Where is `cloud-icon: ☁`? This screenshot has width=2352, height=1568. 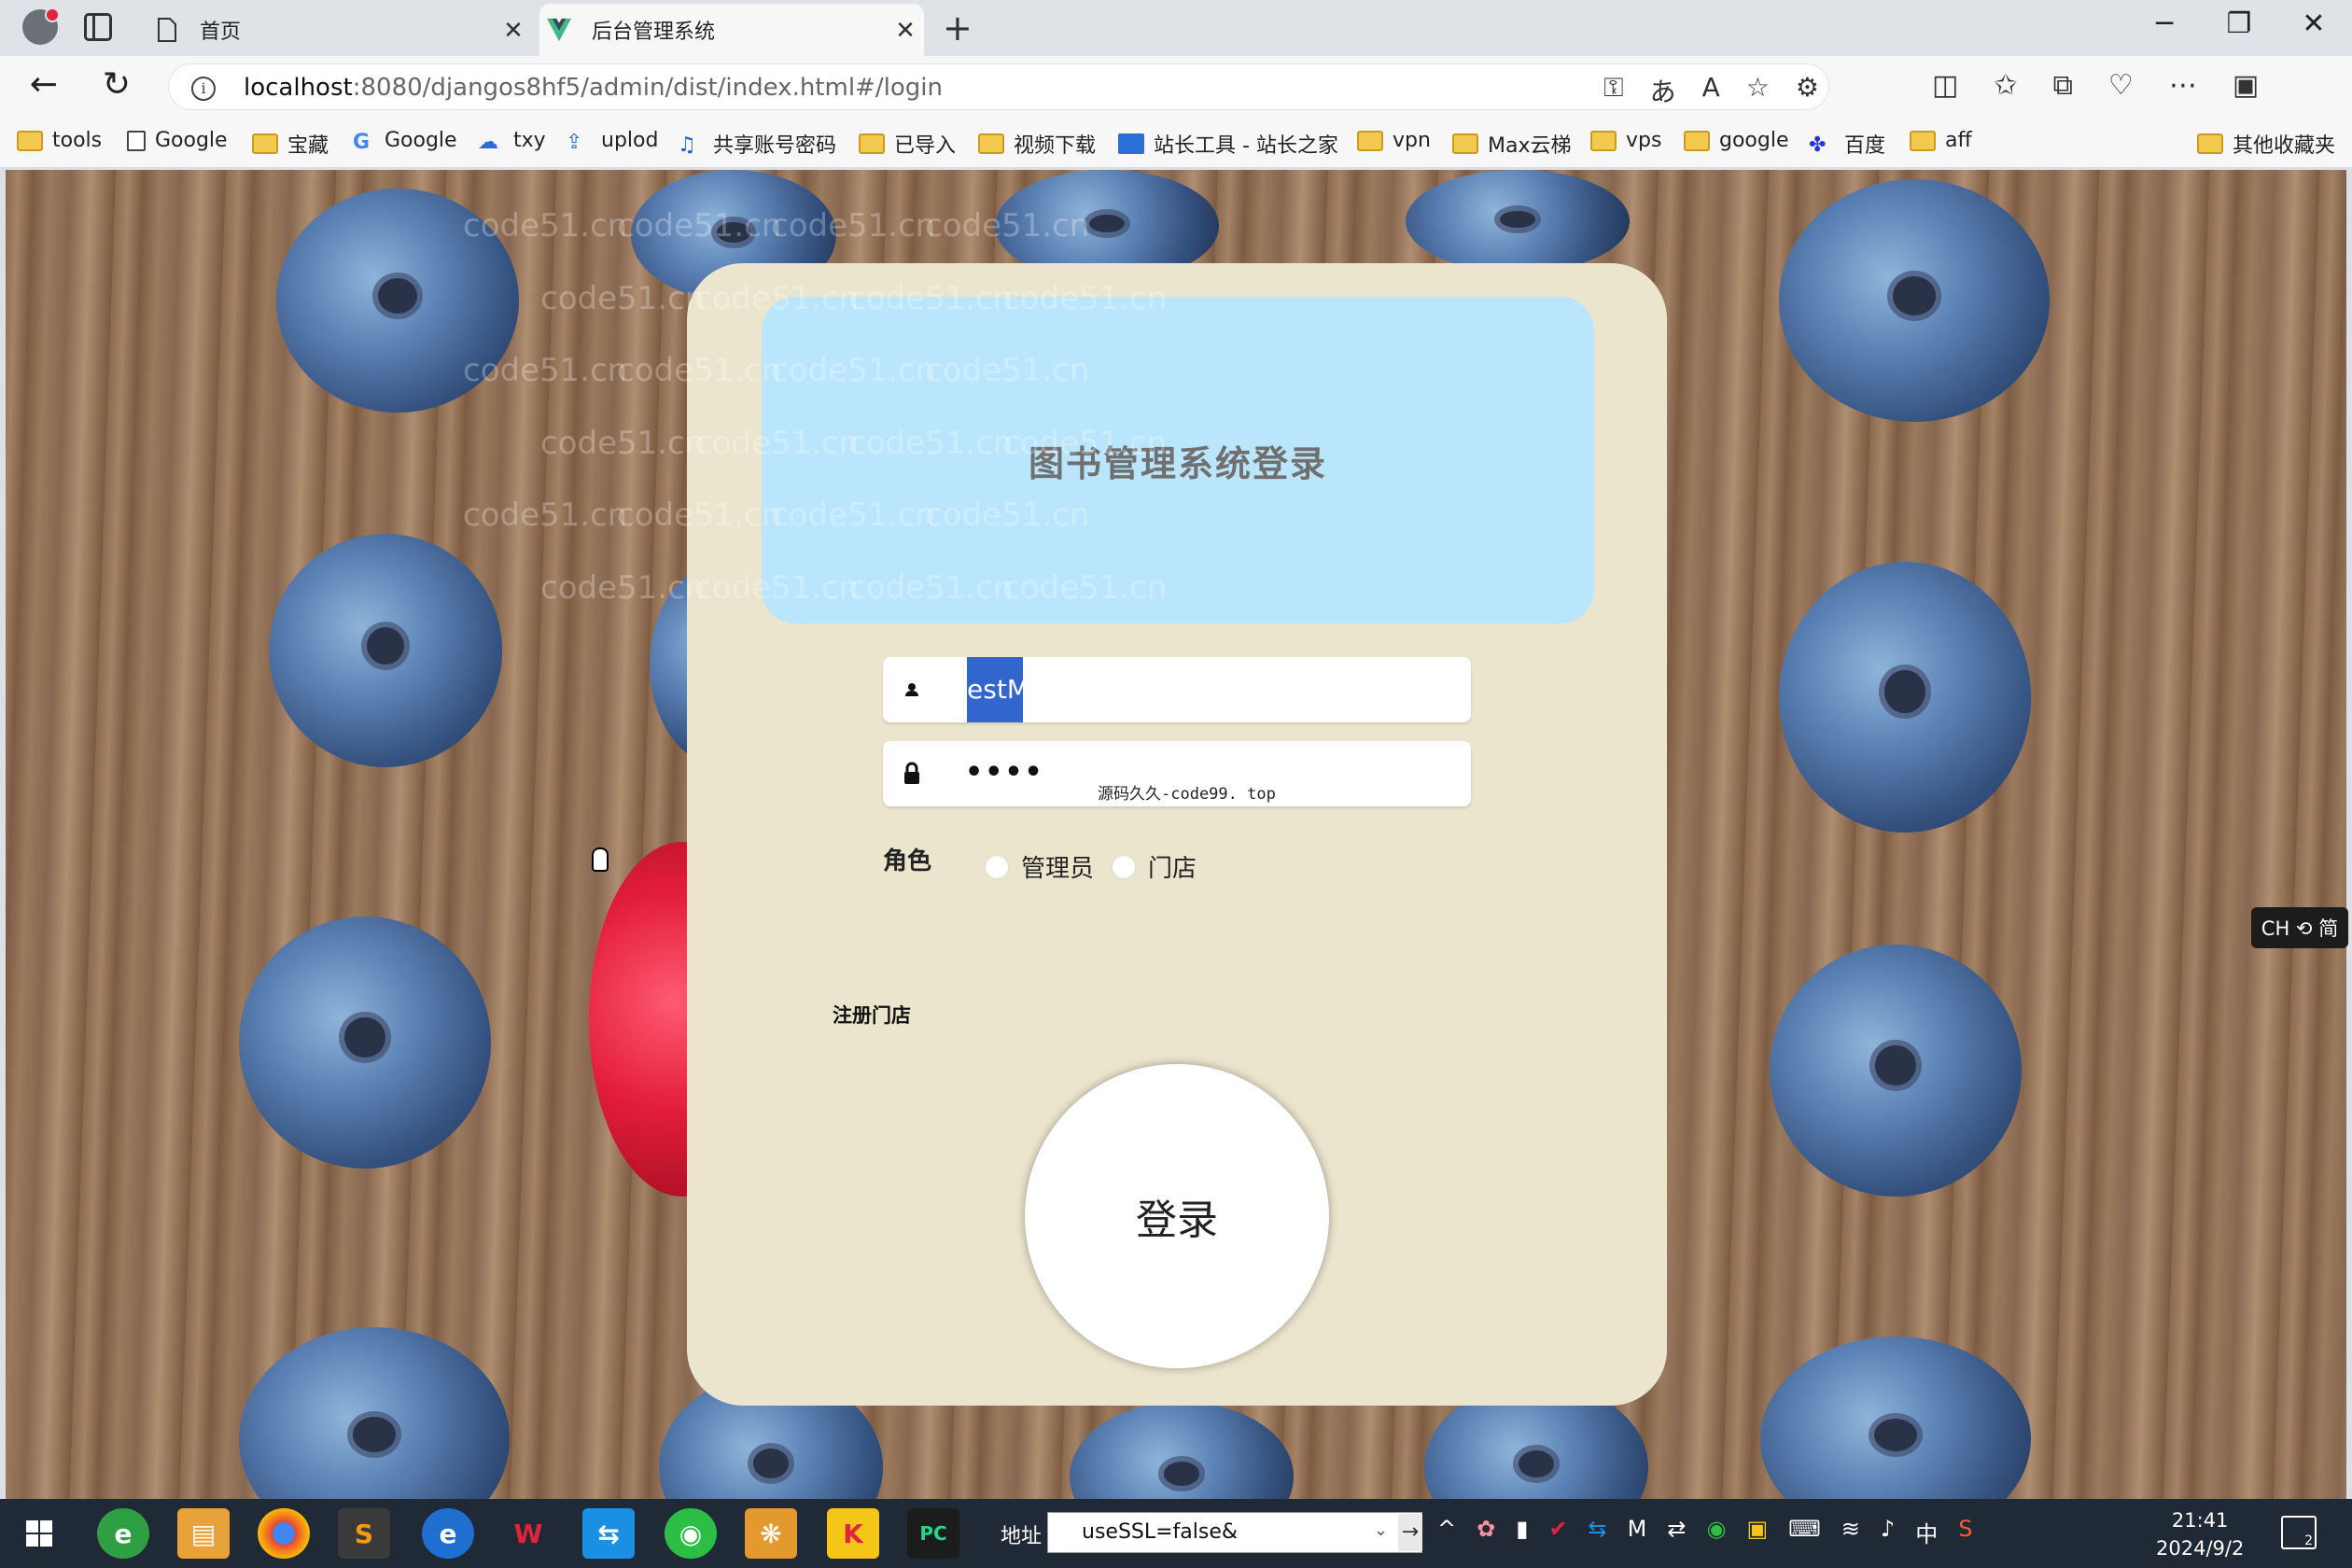 cloud-icon: ☁ is located at coordinates (488, 142).